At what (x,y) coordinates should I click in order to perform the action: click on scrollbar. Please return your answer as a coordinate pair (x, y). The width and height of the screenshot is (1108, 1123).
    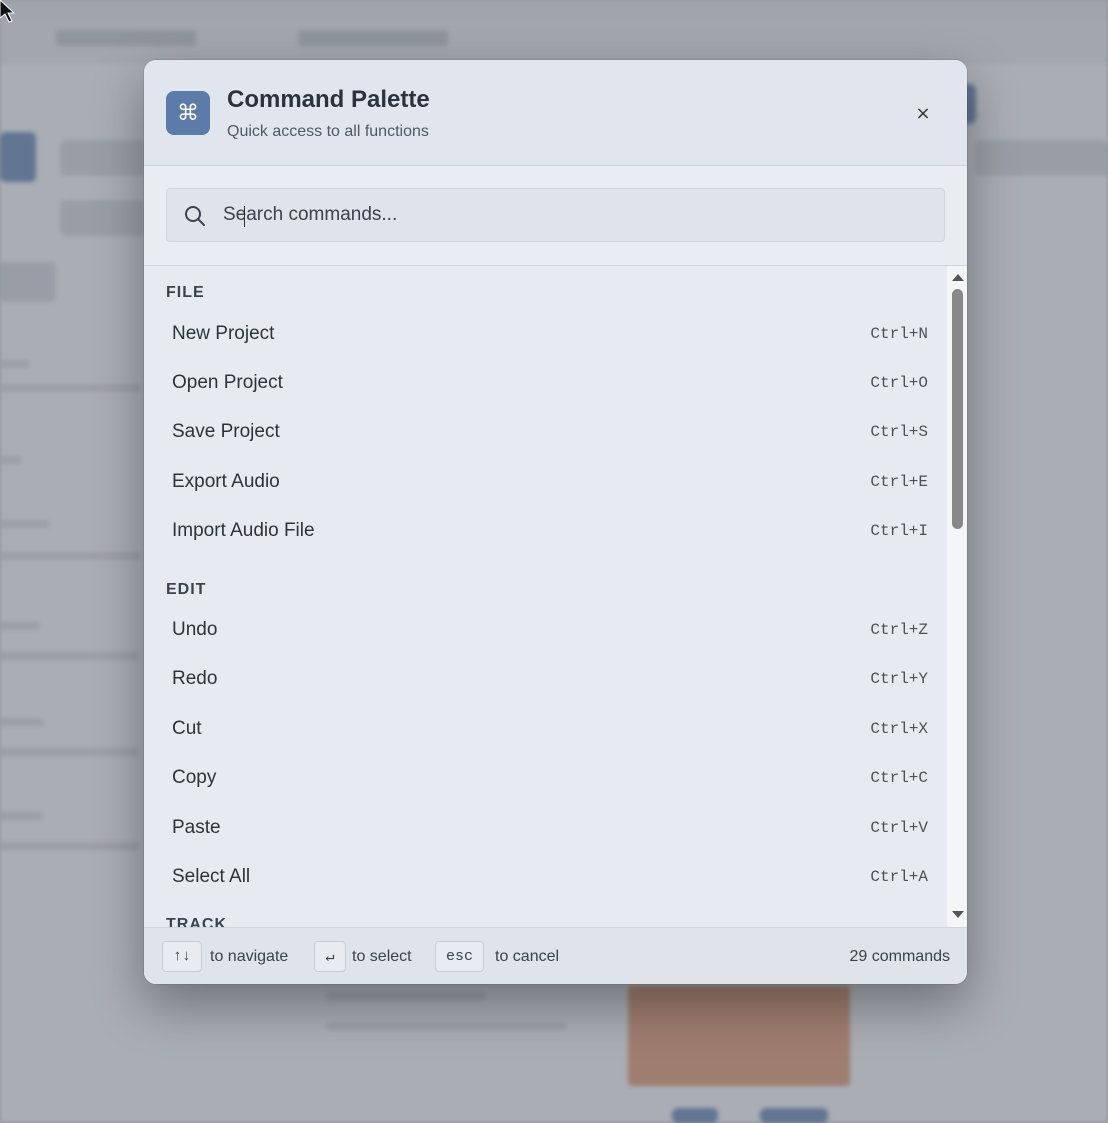
    Looking at the image, I should click on (957, 596).